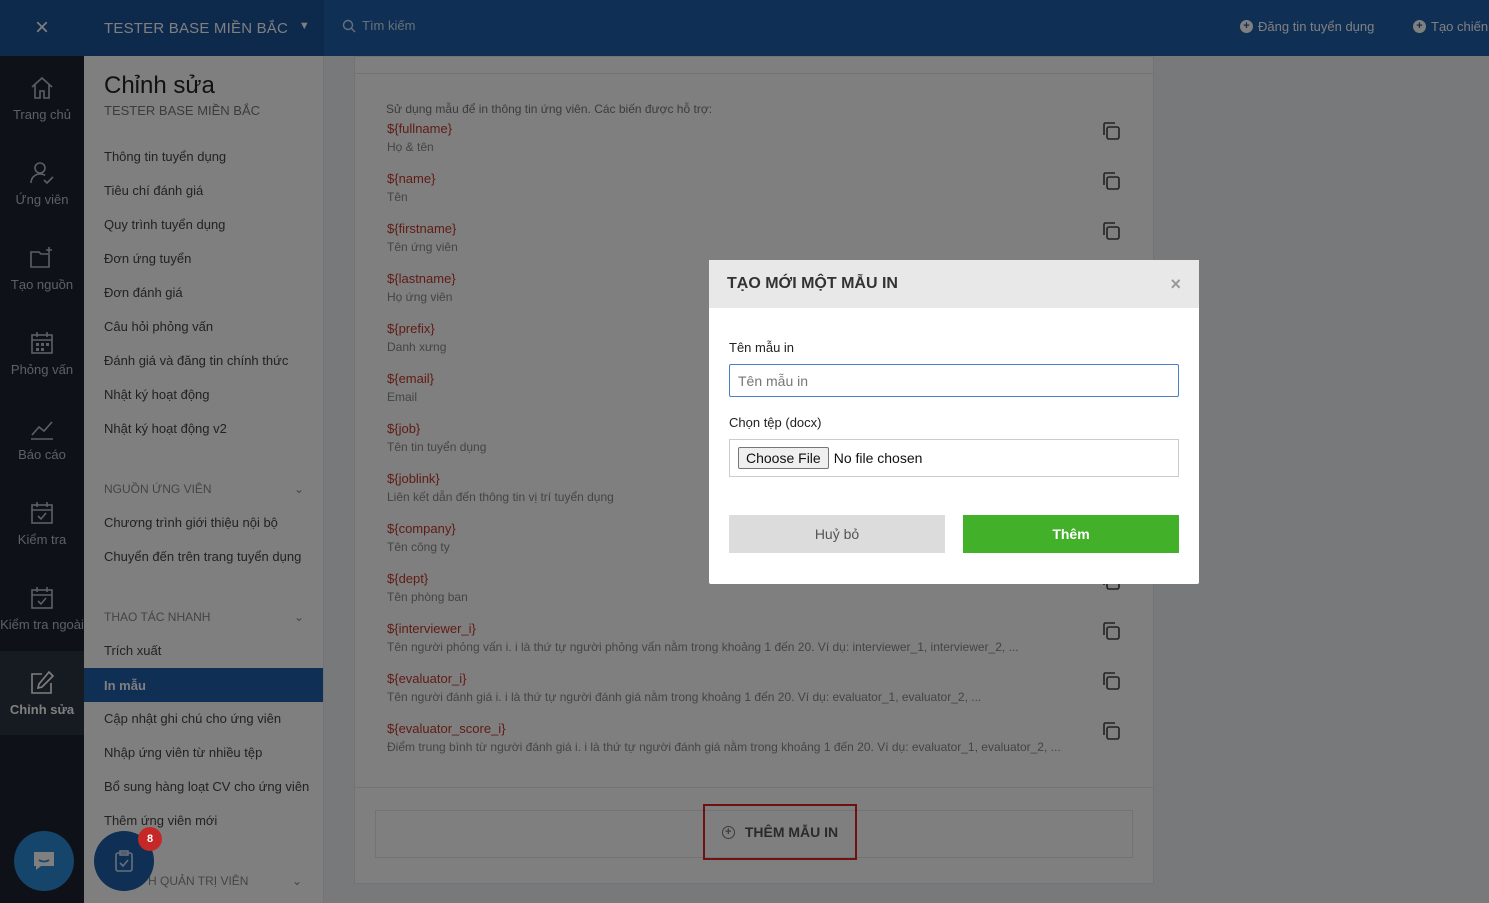 This screenshot has height=903, width=1489. Describe the element at coordinates (837, 534) in the screenshot. I see `cancel-button: Huỷ bỏ` at that location.